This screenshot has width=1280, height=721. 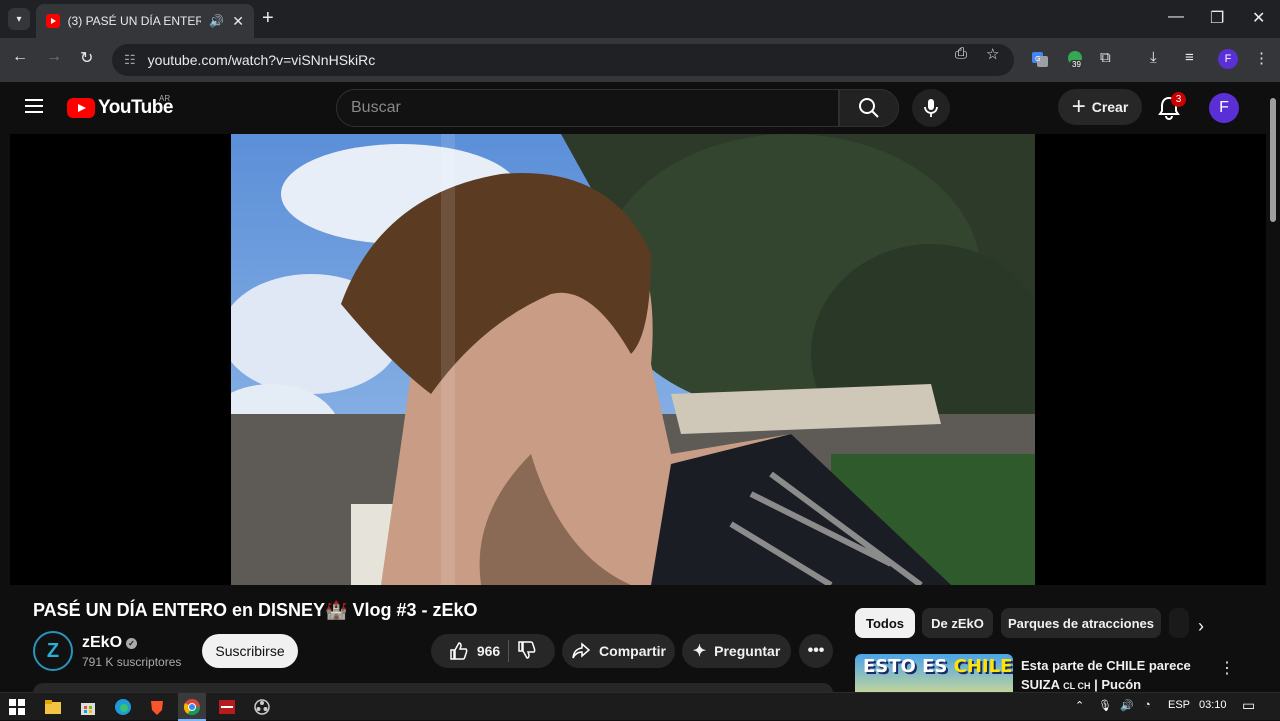 I want to click on create-button: + Crear, so click(x=1100, y=107).